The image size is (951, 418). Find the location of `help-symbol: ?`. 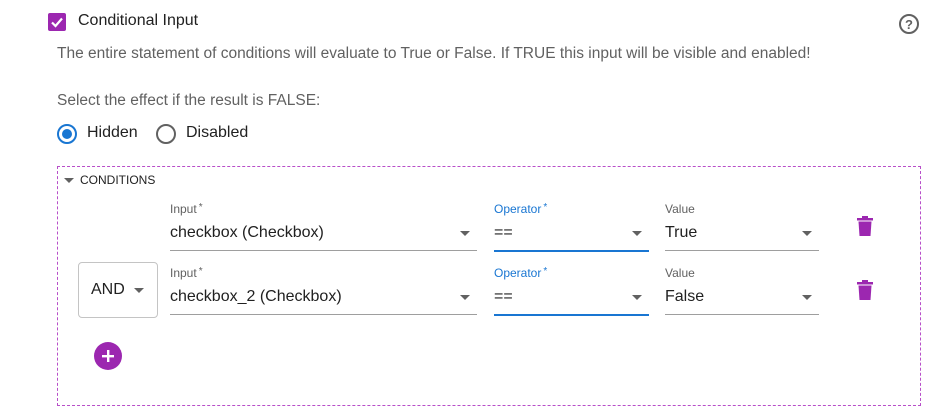

help-symbol: ? is located at coordinates (909, 24).